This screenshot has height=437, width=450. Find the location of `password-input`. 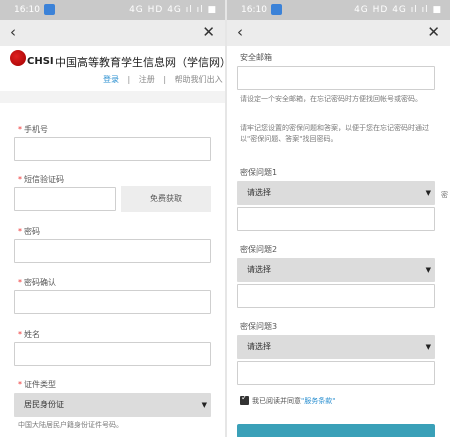

password-input is located at coordinates (112, 251).